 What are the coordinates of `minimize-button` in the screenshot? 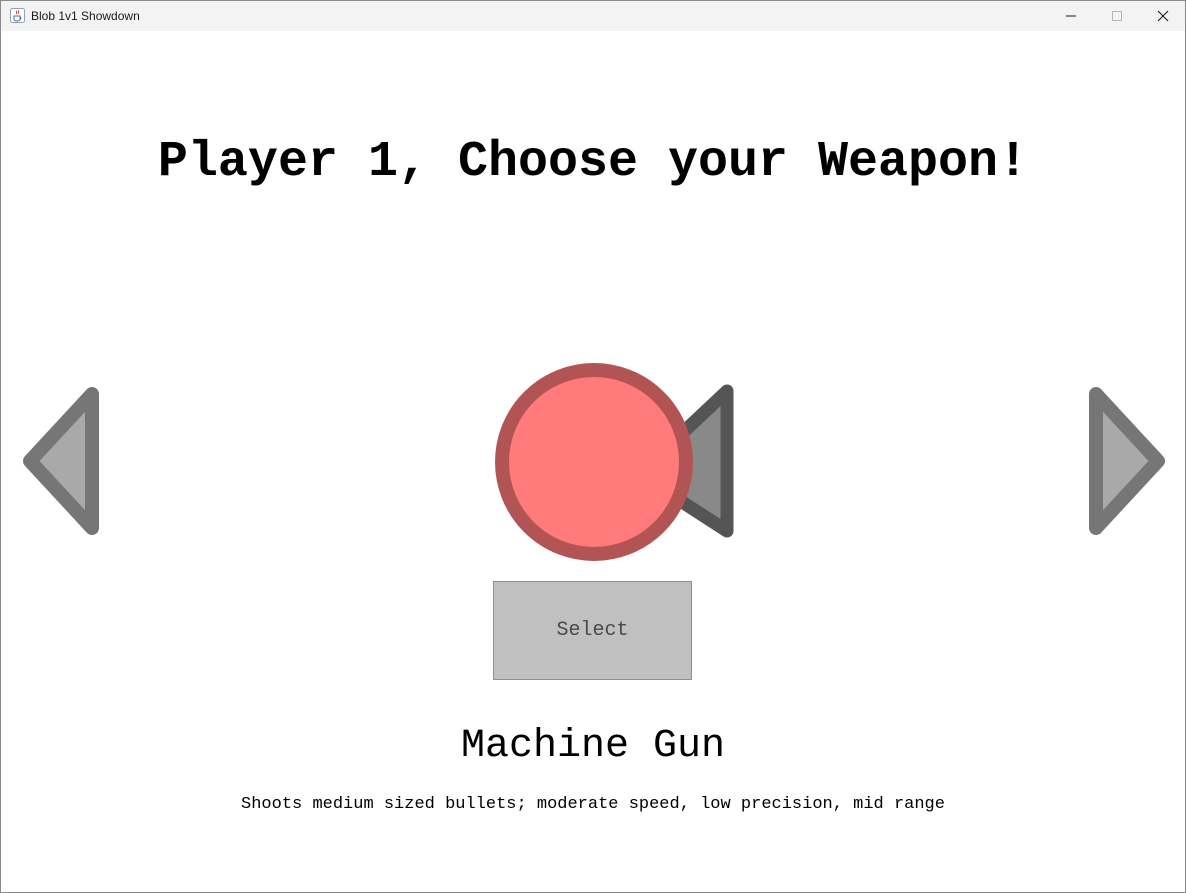 It's located at (1071, 16).